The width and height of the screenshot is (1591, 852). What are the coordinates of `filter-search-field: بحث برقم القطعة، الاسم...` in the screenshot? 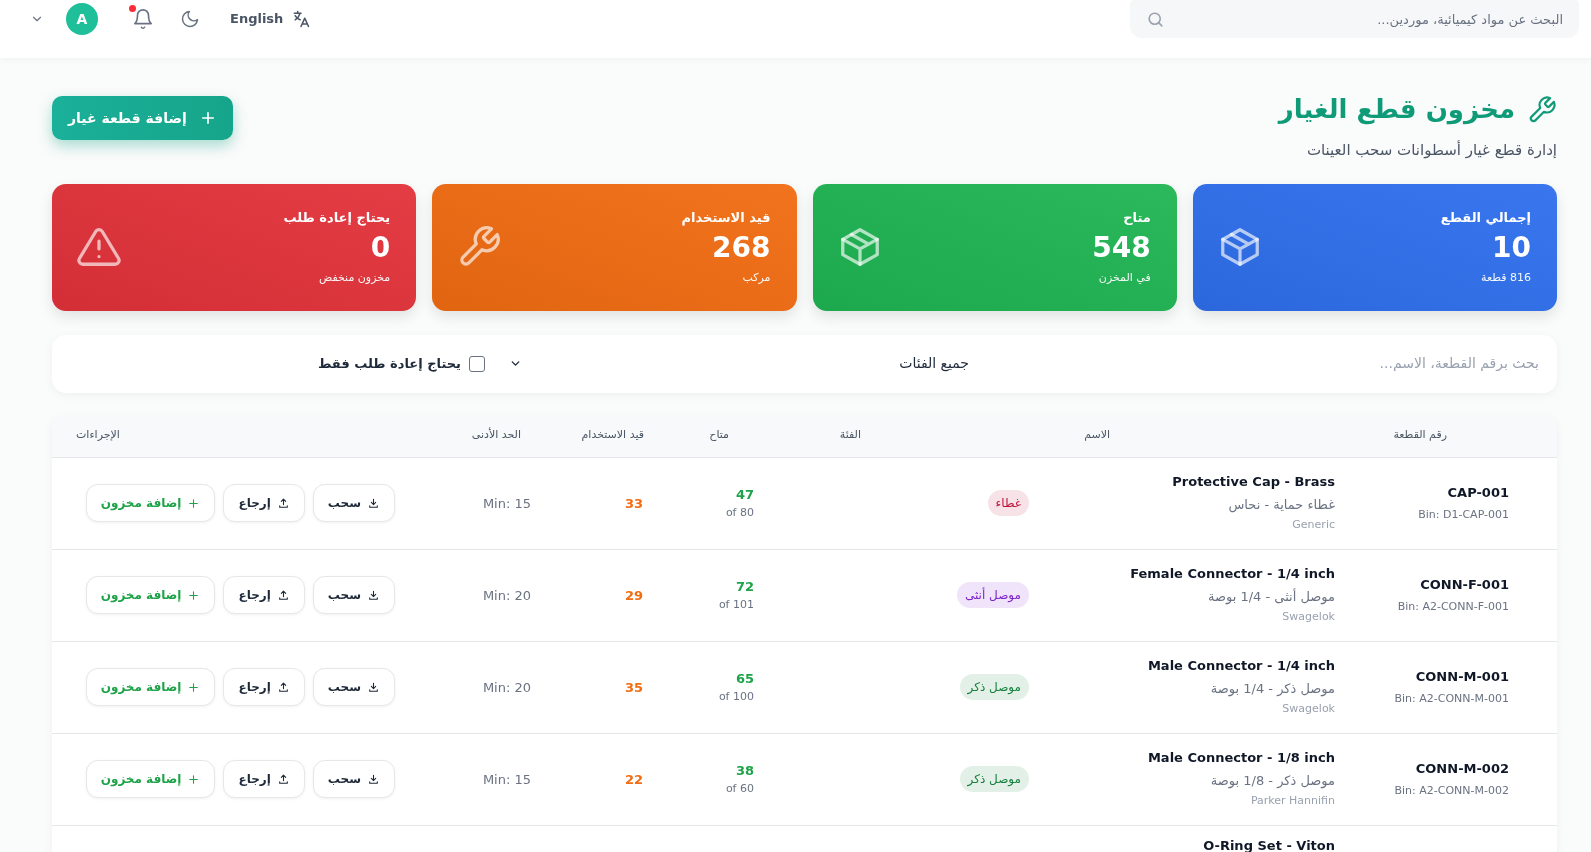 It's located at (1329, 363).